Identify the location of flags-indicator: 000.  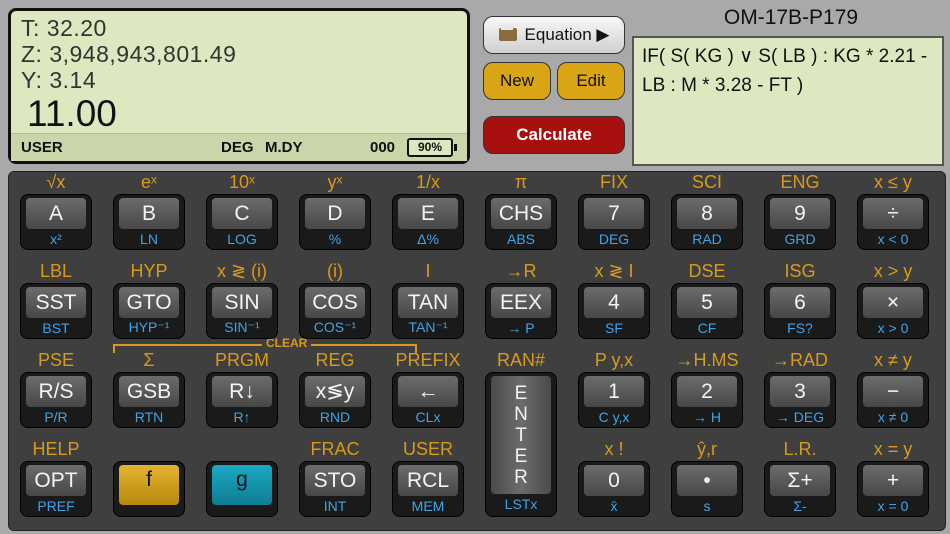
(383, 147).